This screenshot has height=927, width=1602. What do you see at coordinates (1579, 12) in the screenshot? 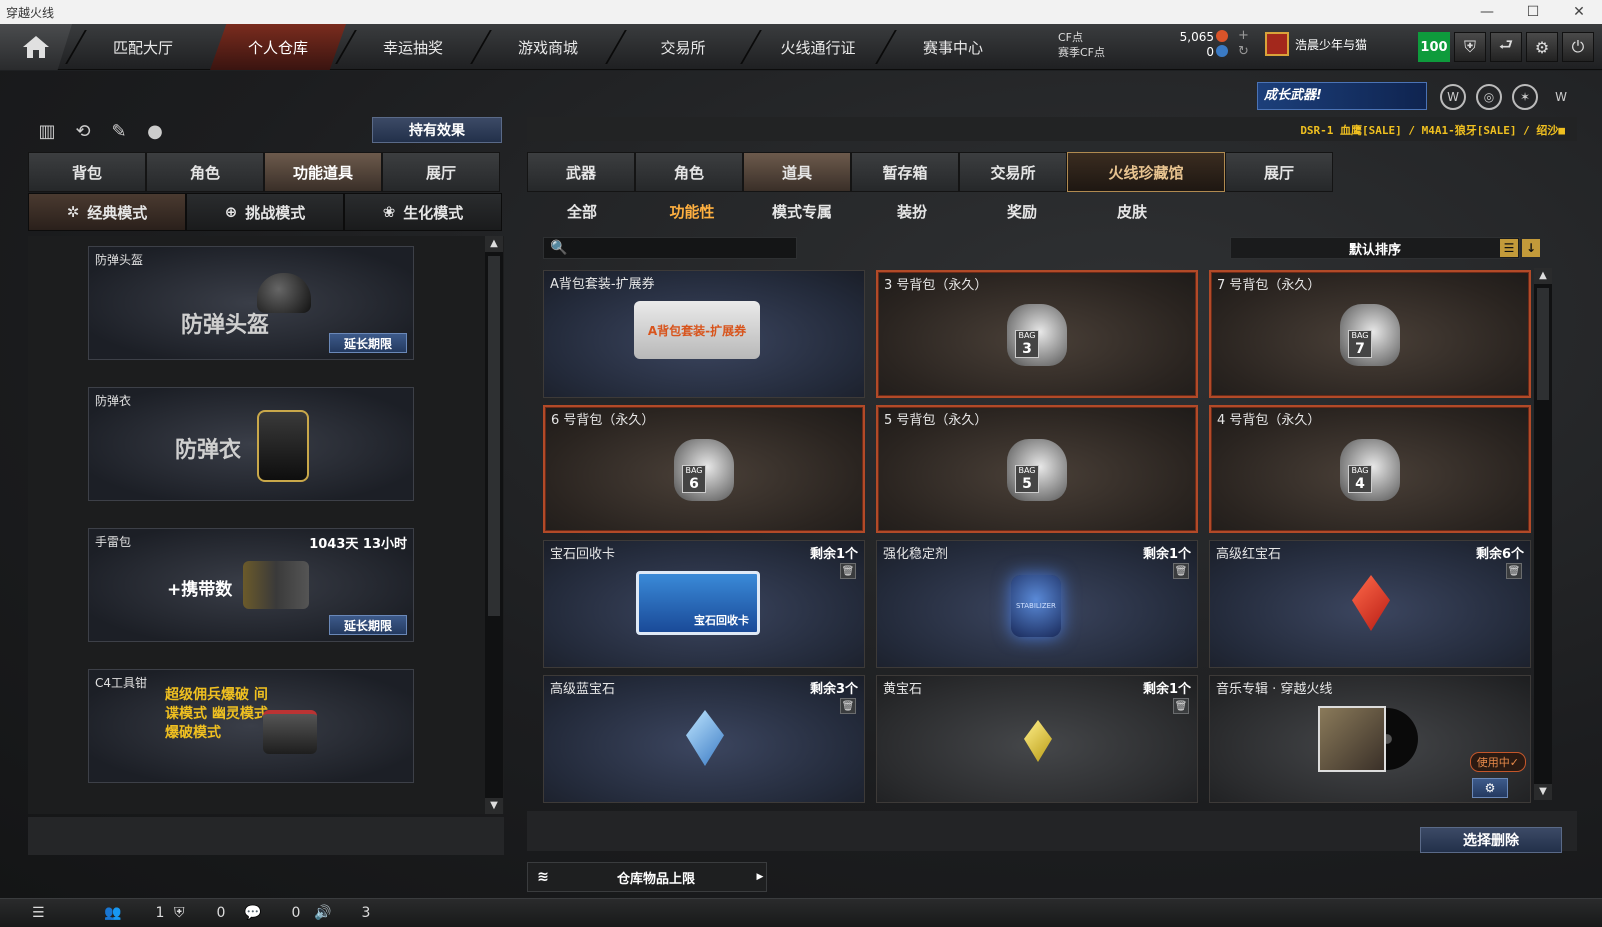
I see `close-button: ✕` at bounding box center [1579, 12].